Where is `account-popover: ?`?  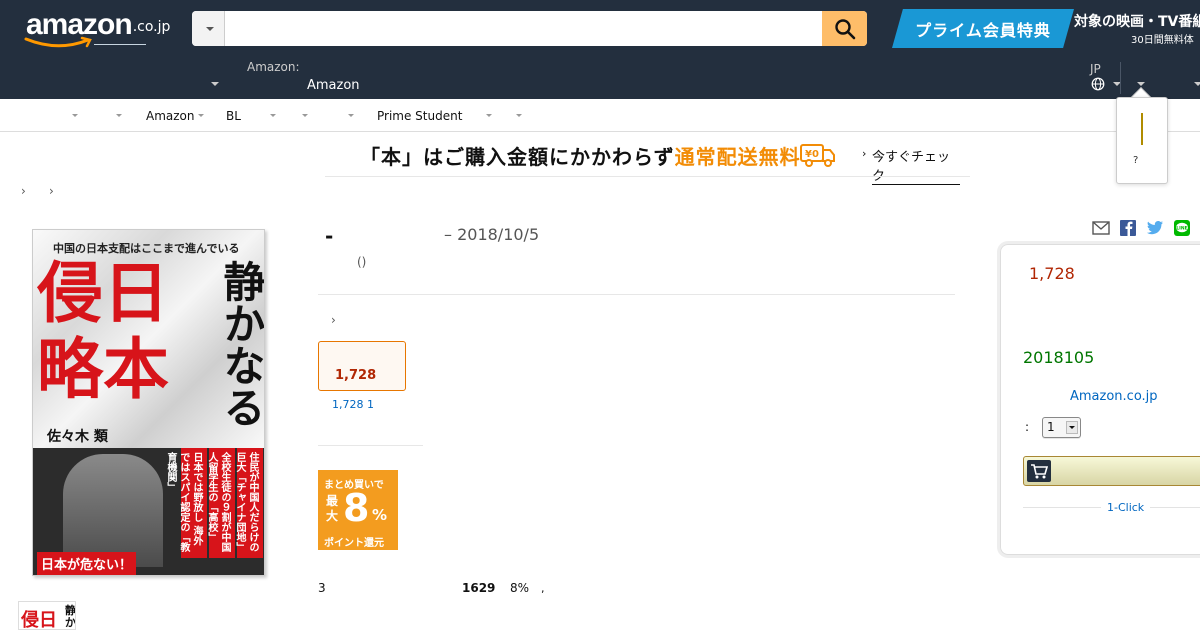
account-popover: ? is located at coordinates (1142, 140).